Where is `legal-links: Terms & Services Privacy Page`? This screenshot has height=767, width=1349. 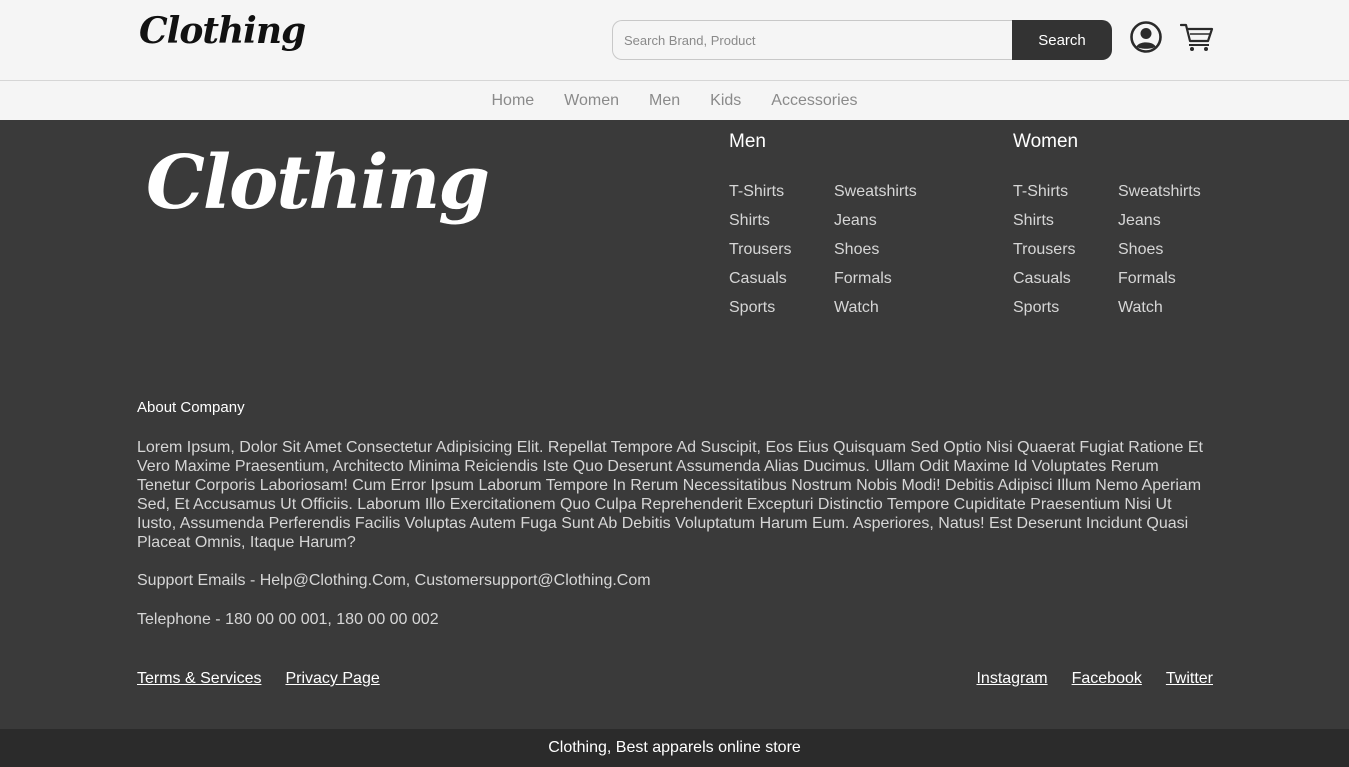 legal-links: Terms & Services Privacy Page is located at coordinates (258, 679).